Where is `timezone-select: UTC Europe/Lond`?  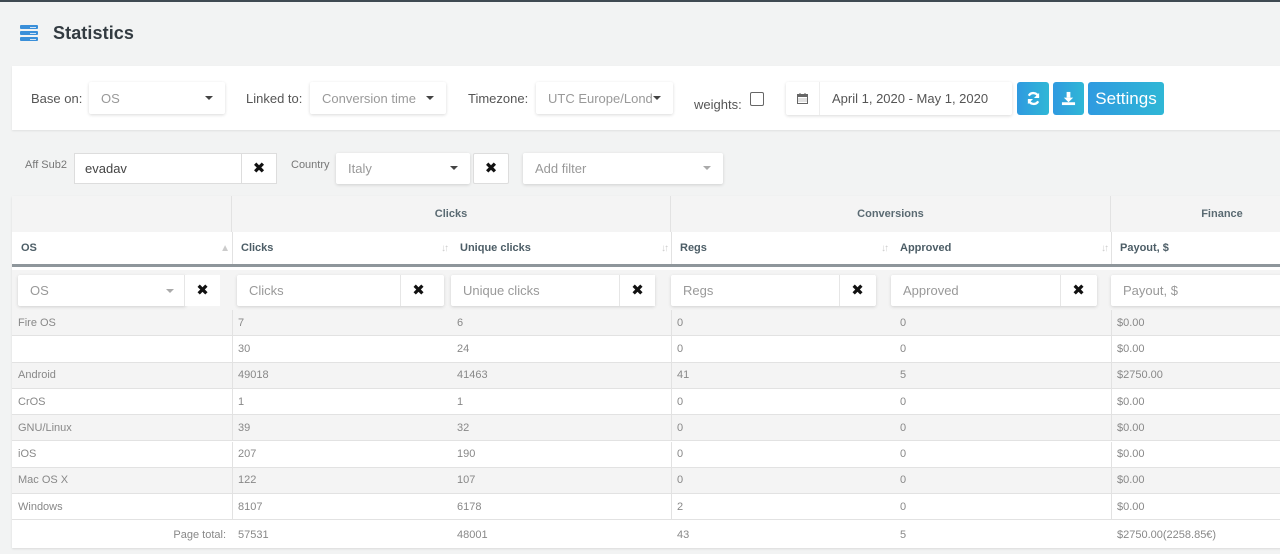
timezone-select: UTC Europe/Lond is located at coordinates (604, 98).